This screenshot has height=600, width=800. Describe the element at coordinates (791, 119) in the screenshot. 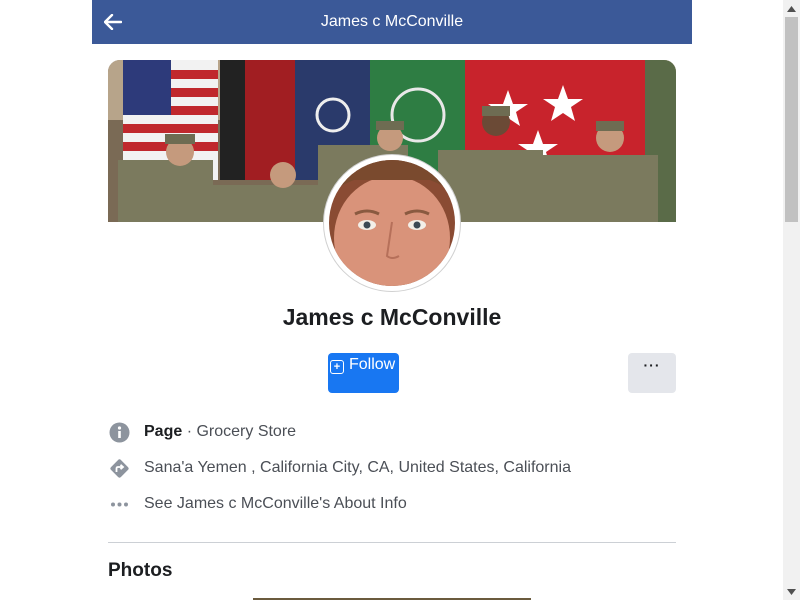

I see `scrollbar-thumb` at that location.